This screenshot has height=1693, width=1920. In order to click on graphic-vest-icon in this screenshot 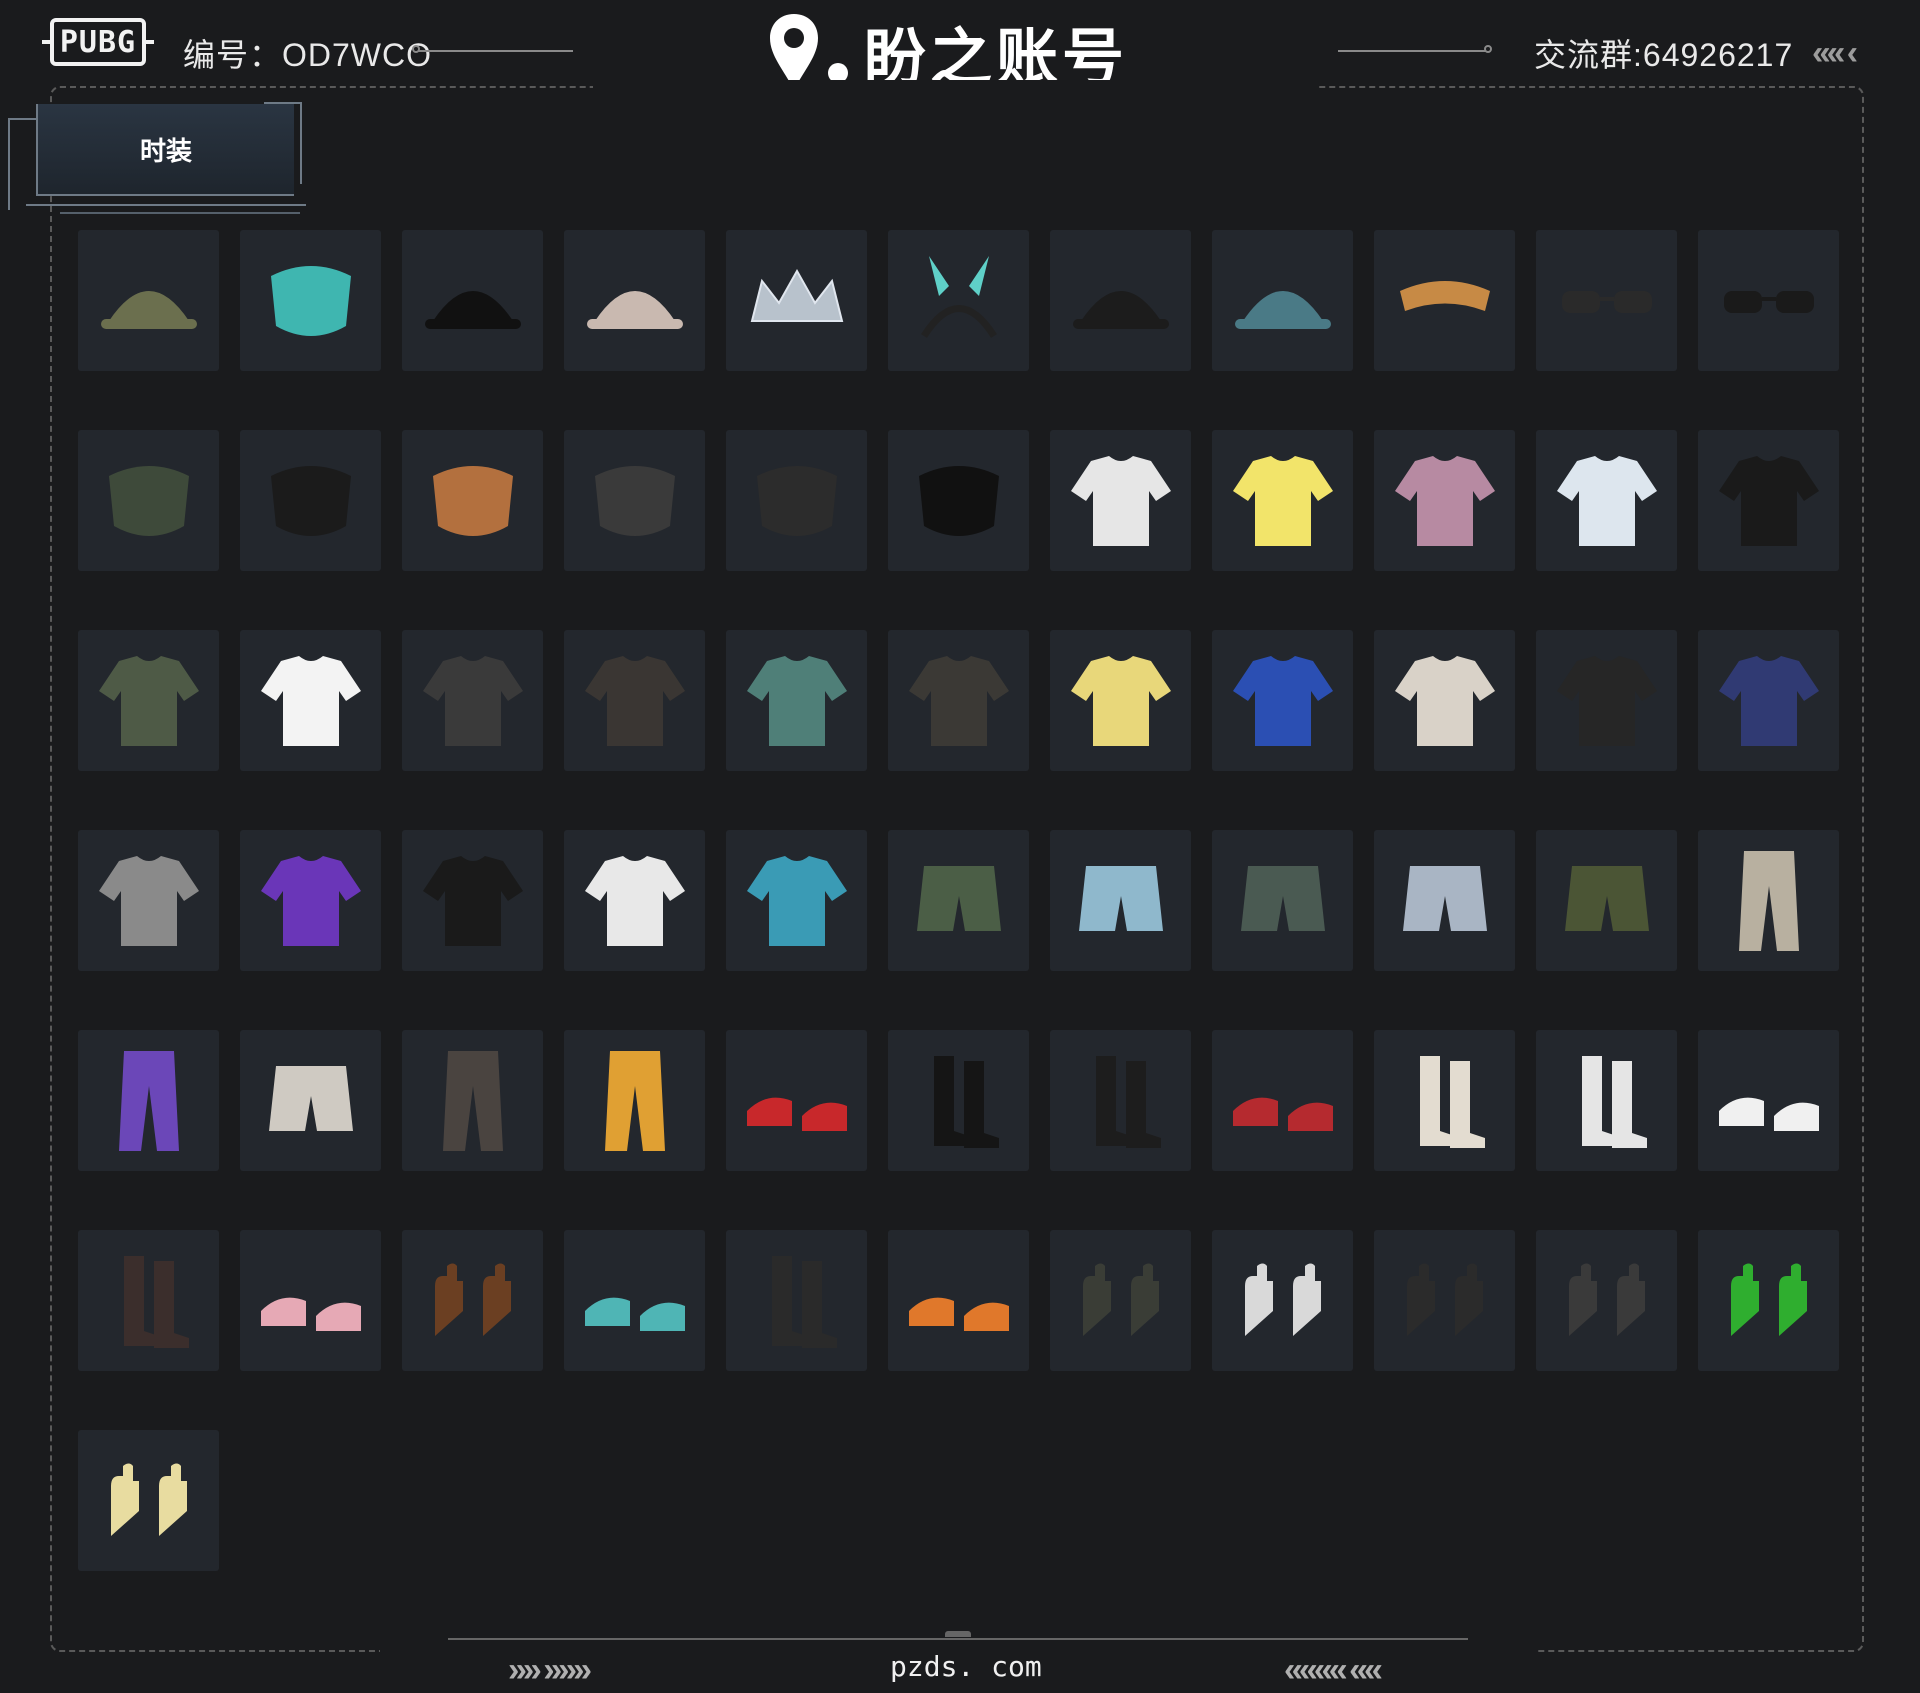, I will do `click(634, 700)`.